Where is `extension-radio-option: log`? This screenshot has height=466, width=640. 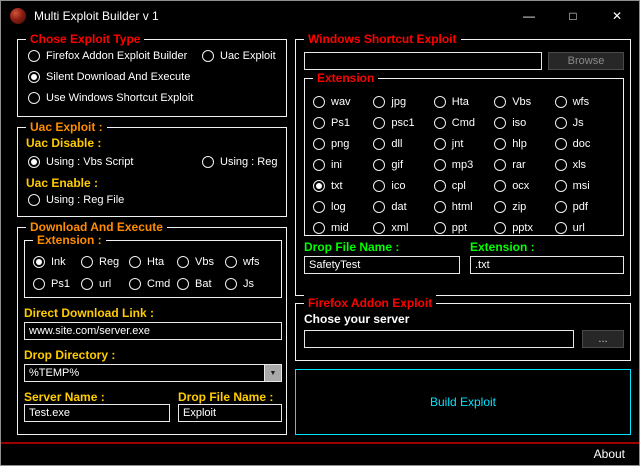 extension-radio-option: log is located at coordinates (343, 206).